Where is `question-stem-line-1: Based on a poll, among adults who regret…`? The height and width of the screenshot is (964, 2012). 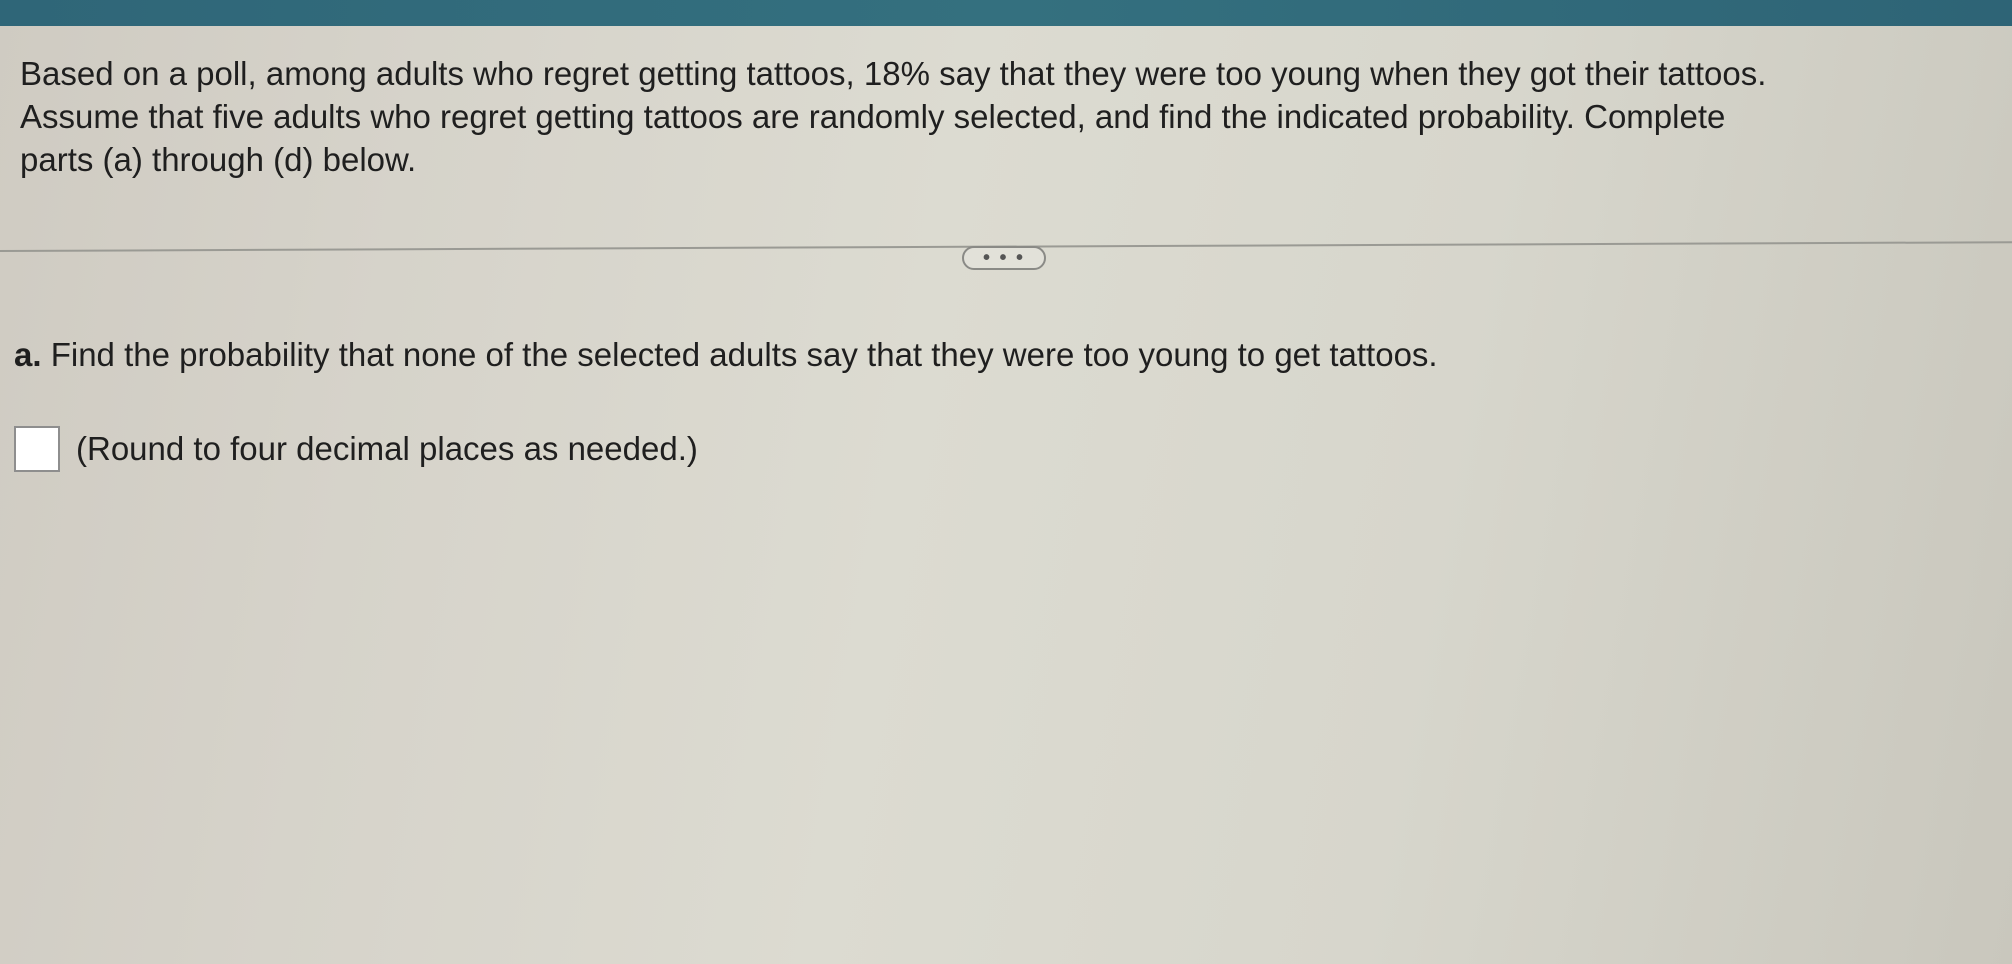 question-stem-line-1: Based on a poll, among adults who regret… is located at coordinates (893, 73).